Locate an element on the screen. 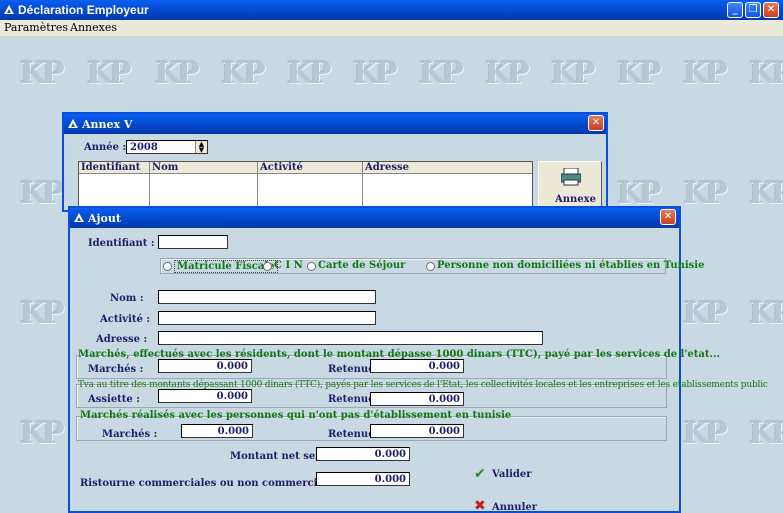 The image size is (783, 513). annex-v-titlebar: Annex V ✕ is located at coordinates (335, 124).